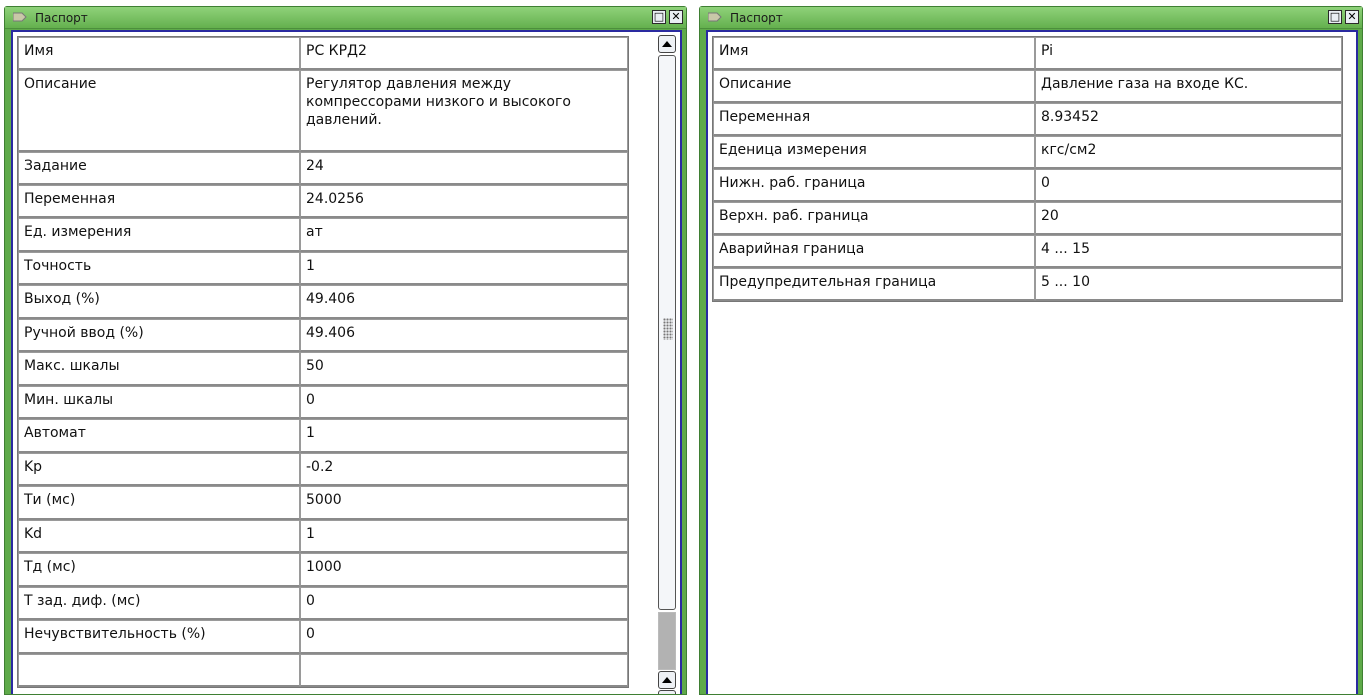 This screenshot has width=1363, height=695. I want to click on row-key: Тд (мс), so click(159, 570).